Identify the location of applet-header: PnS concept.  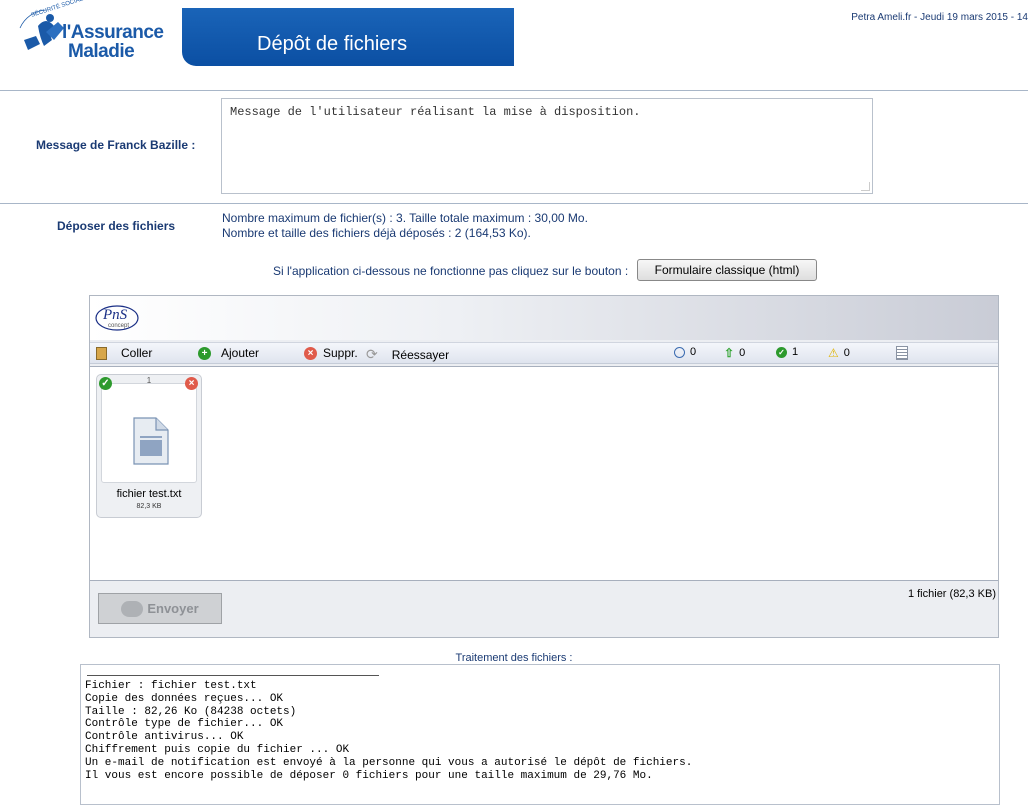
(544, 318).